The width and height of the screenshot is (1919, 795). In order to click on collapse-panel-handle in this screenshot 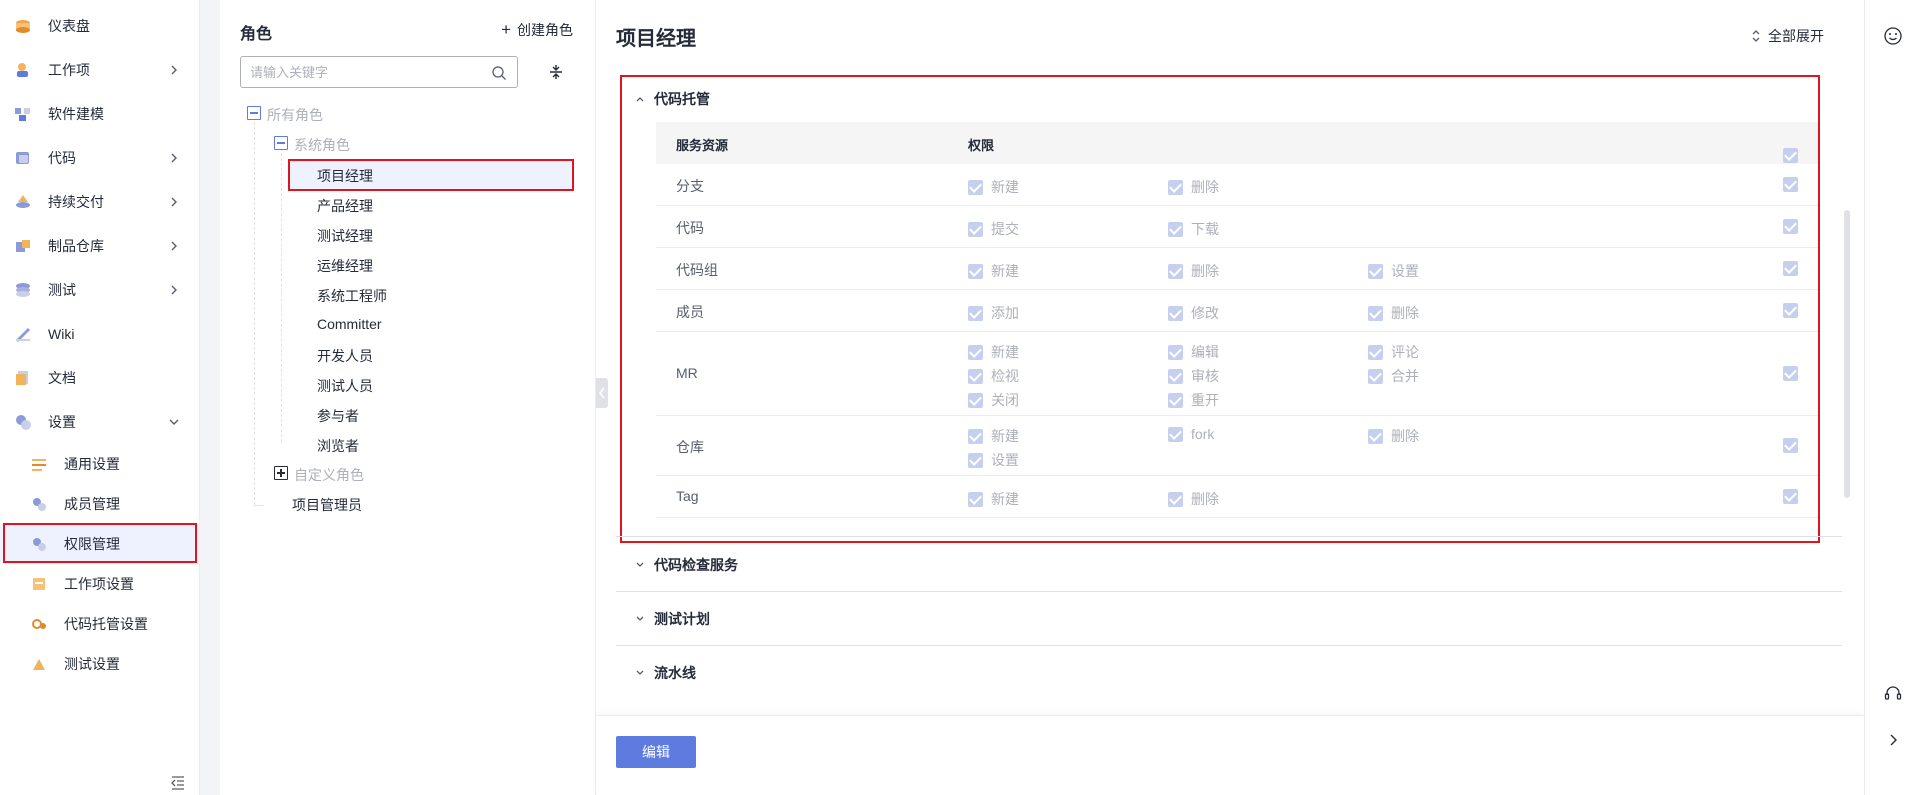, I will do `click(602, 393)`.